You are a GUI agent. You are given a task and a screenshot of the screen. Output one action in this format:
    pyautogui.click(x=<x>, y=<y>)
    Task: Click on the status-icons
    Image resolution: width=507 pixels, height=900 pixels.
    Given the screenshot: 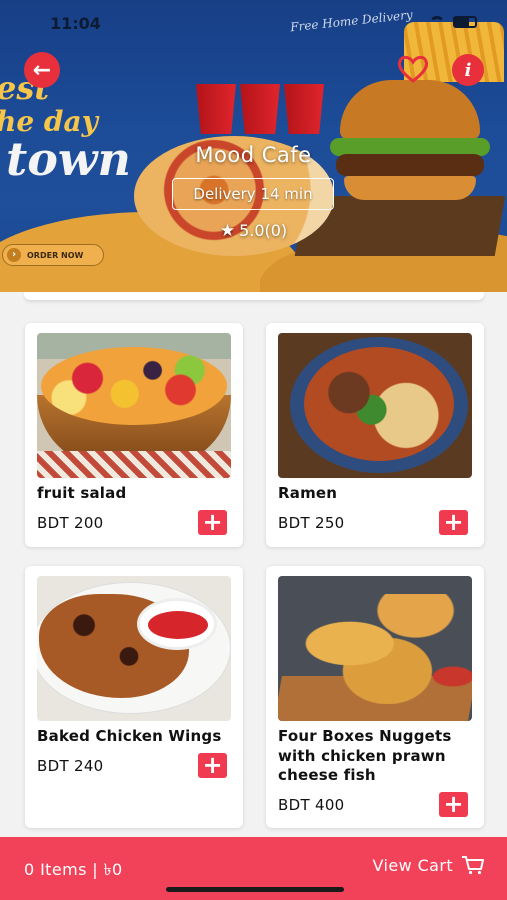 What is the action you would take?
    pyautogui.click(x=453, y=22)
    